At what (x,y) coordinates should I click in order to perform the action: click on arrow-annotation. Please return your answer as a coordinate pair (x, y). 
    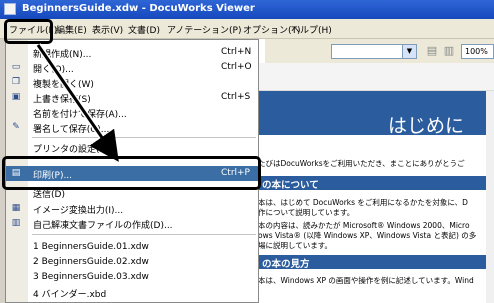
    Looking at the image, I should click on (77, 102).